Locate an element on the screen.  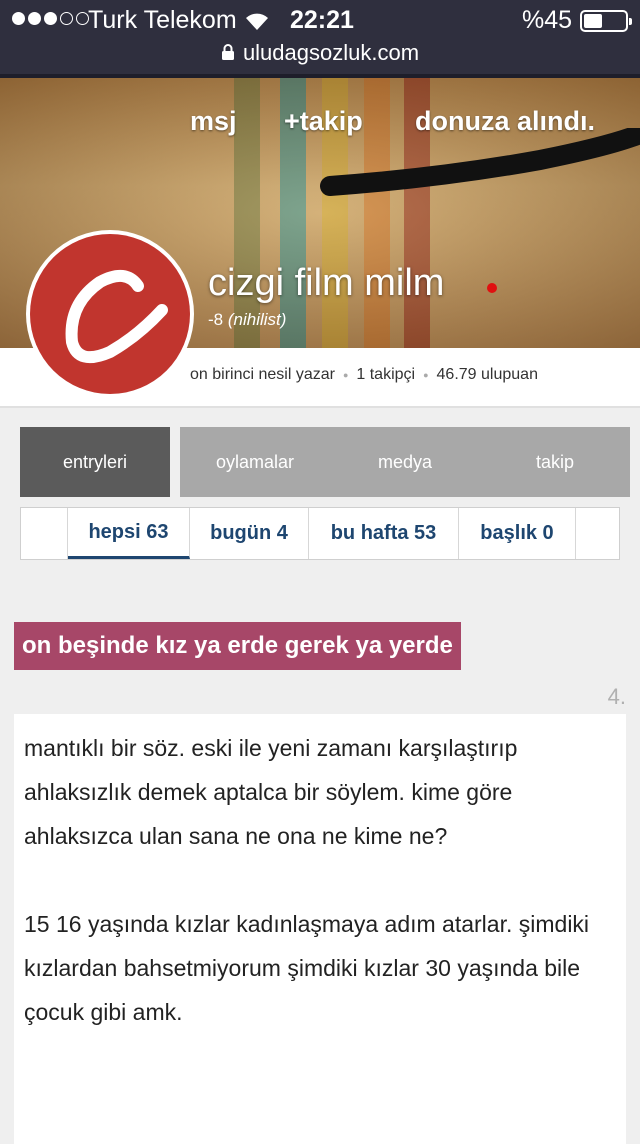
lock-icon is located at coordinates (228, 54).